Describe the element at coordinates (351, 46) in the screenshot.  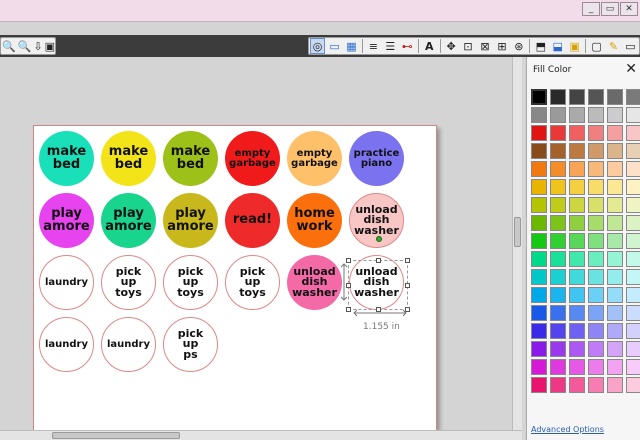
I see `pattern-fill-icon: ▦` at that location.